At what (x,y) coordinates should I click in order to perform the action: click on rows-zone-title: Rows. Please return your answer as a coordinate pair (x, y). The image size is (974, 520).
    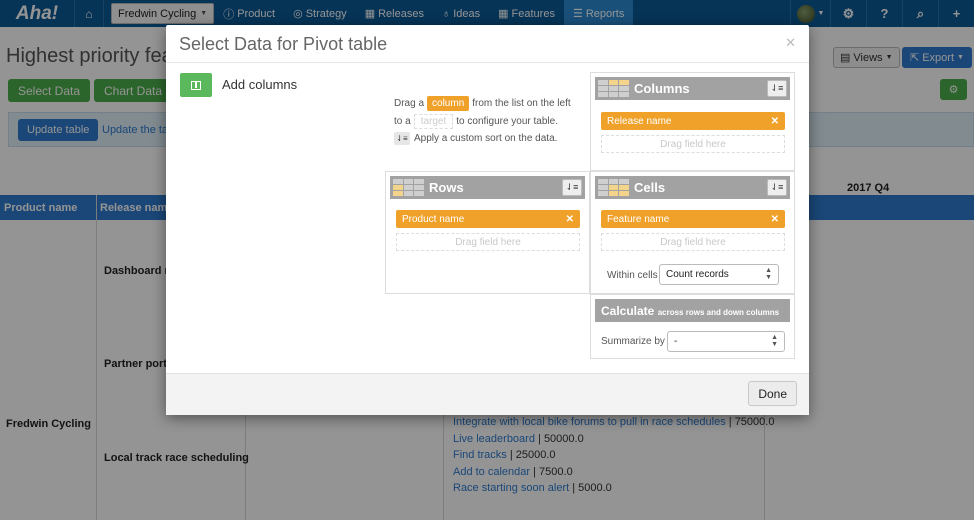
    Looking at the image, I should click on (446, 187).